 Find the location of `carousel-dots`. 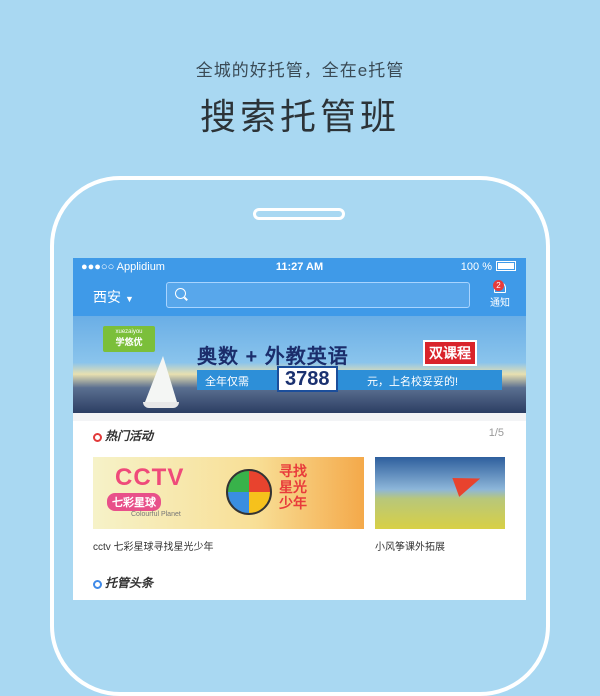

carousel-dots is located at coordinates (287, 409).